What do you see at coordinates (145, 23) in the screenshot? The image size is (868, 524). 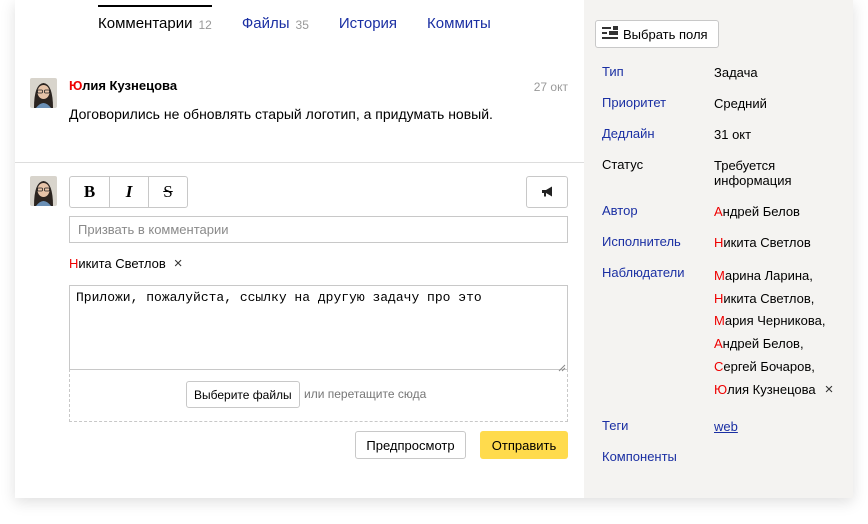 I see `tab-label: Комментарии` at bounding box center [145, 23].